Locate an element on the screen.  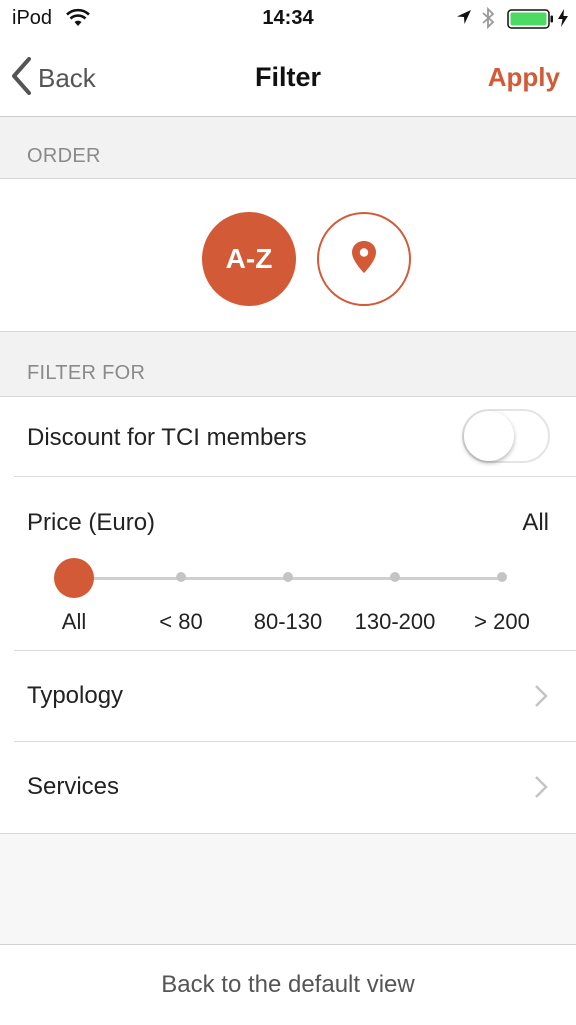
price-option-label: 80-130 is located at coordinates (288, 621).